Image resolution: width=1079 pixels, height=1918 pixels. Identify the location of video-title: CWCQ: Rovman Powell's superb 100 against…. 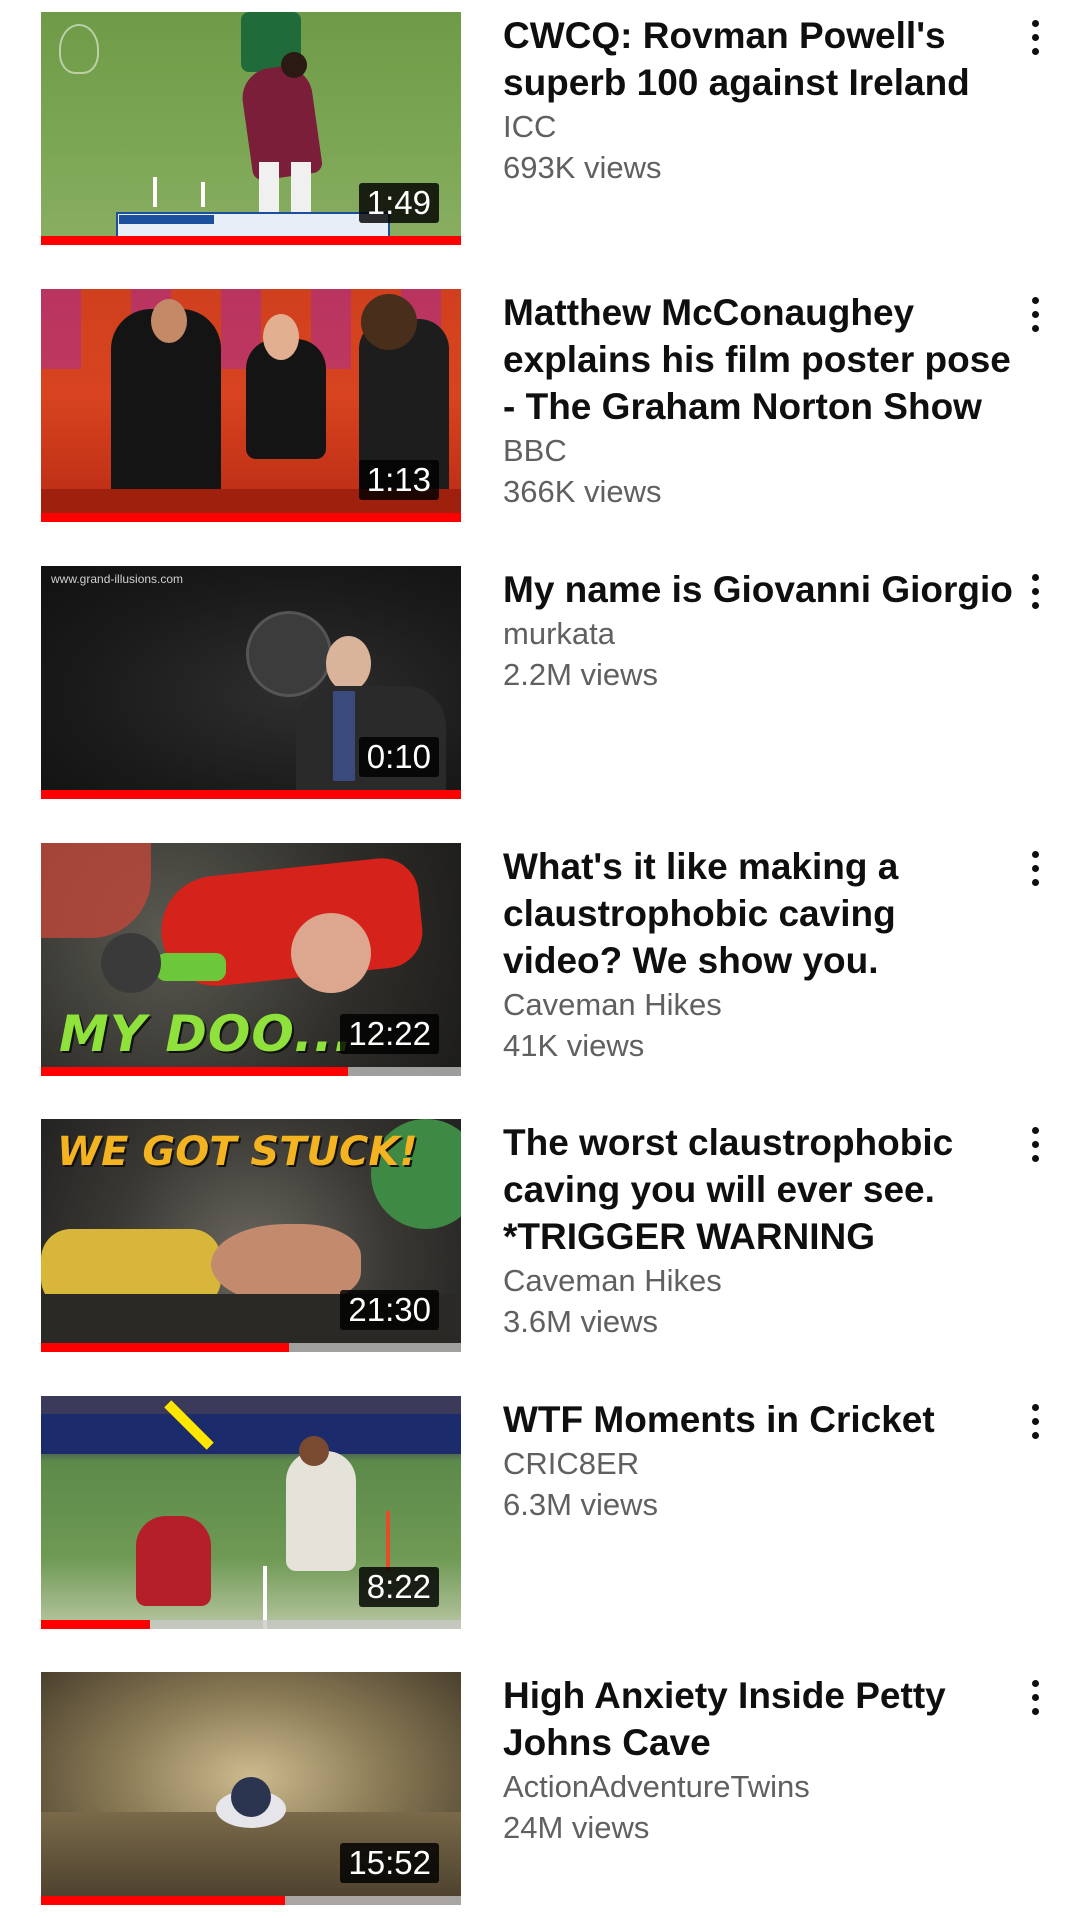
(758, 59).